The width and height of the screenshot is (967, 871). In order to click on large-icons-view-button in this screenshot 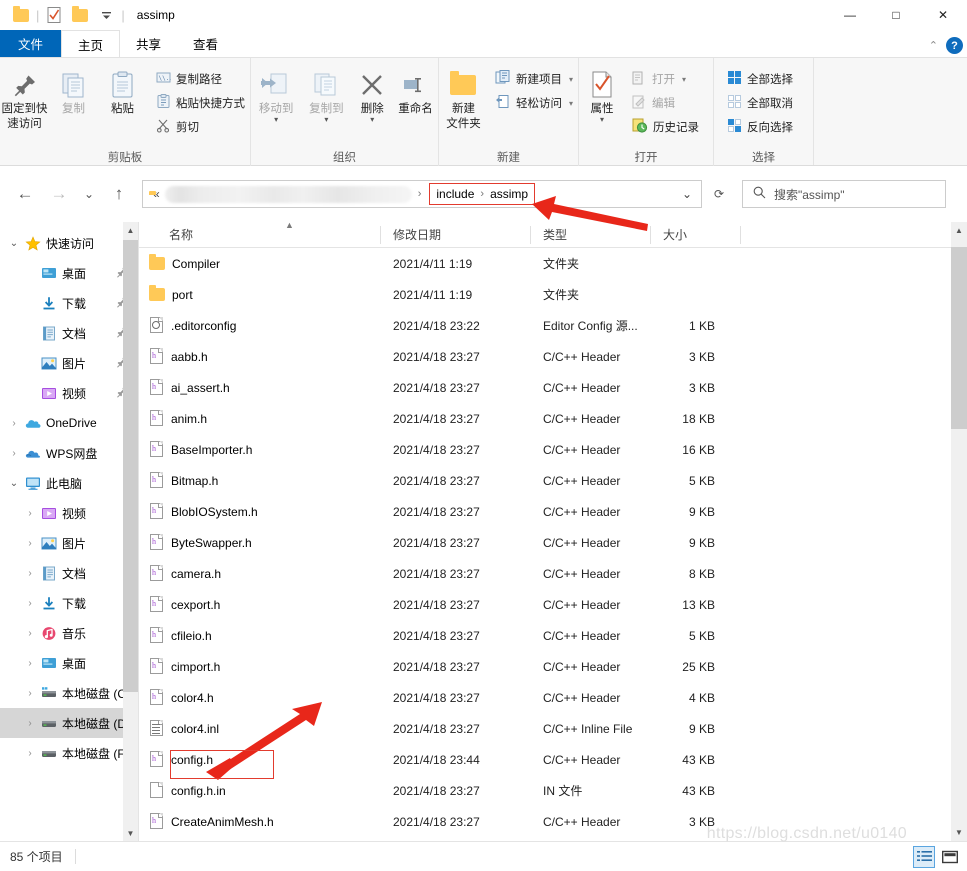, I will do `click(950, 857)`.